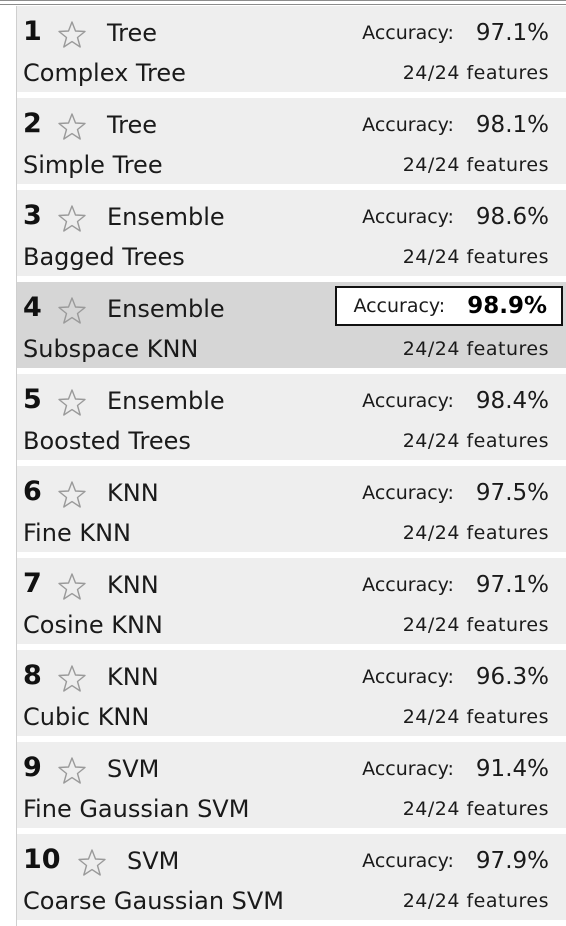  Describe the element at coordinates (32, 767) in the screenshot. I see `model-rank: 9` at that location.